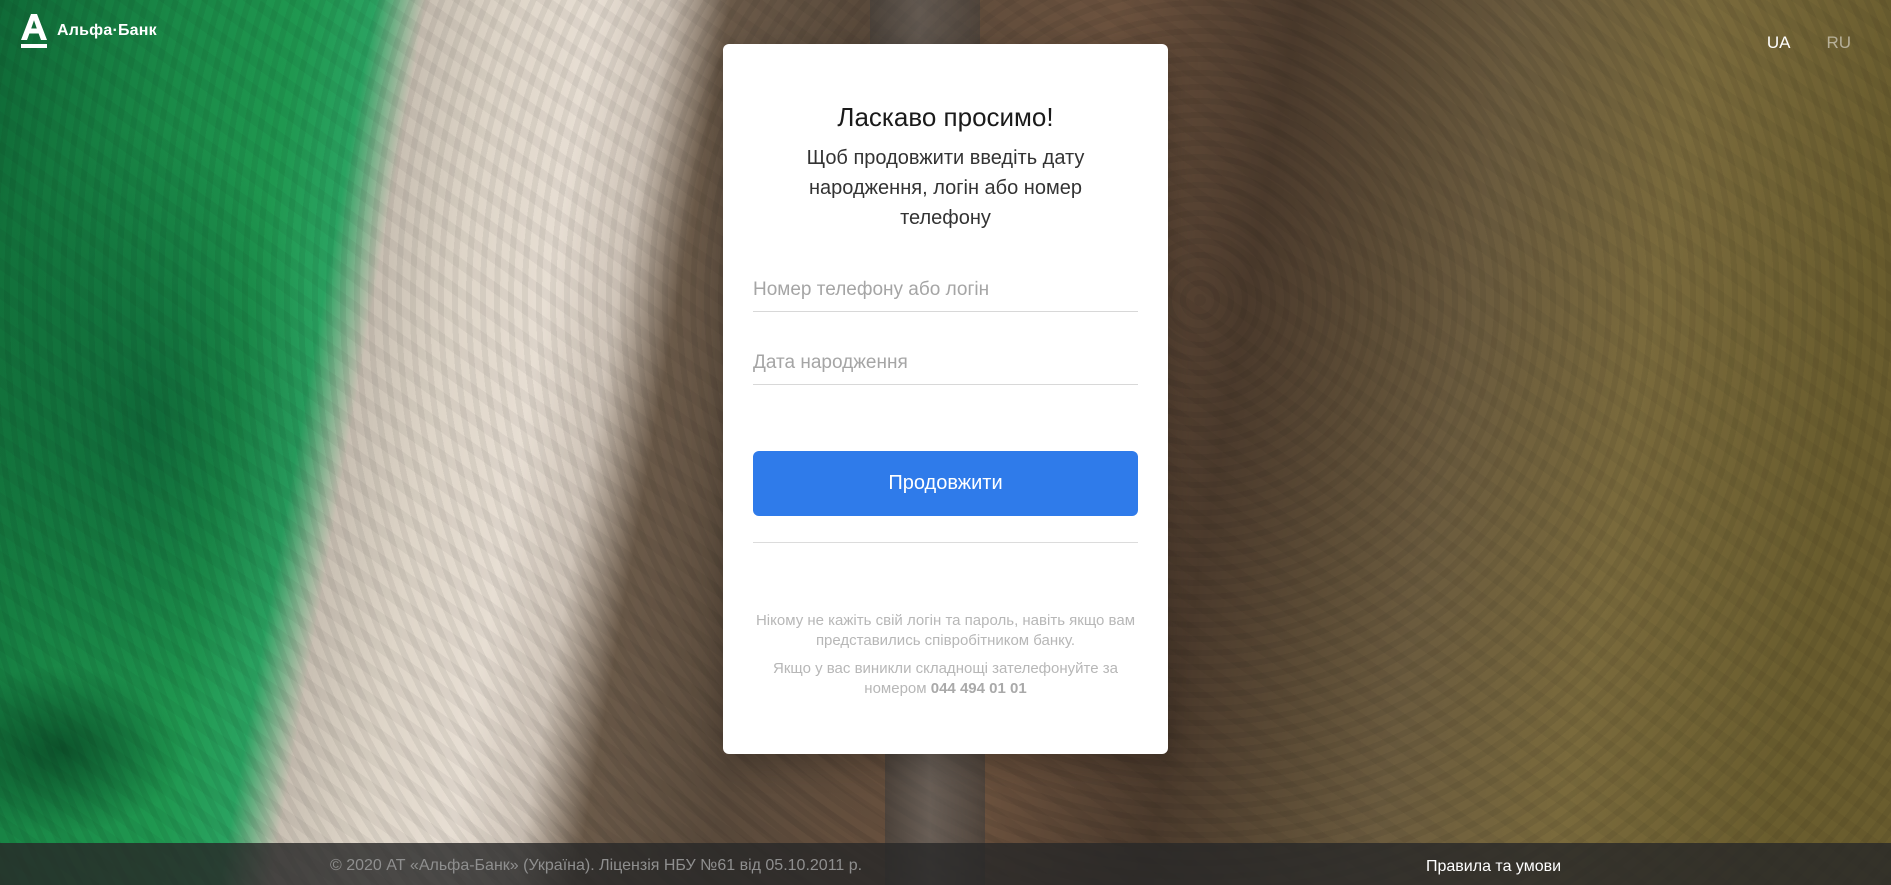 The image size is (1891, 885). I want to click on lang-ua: UA, so click(1779, 43).